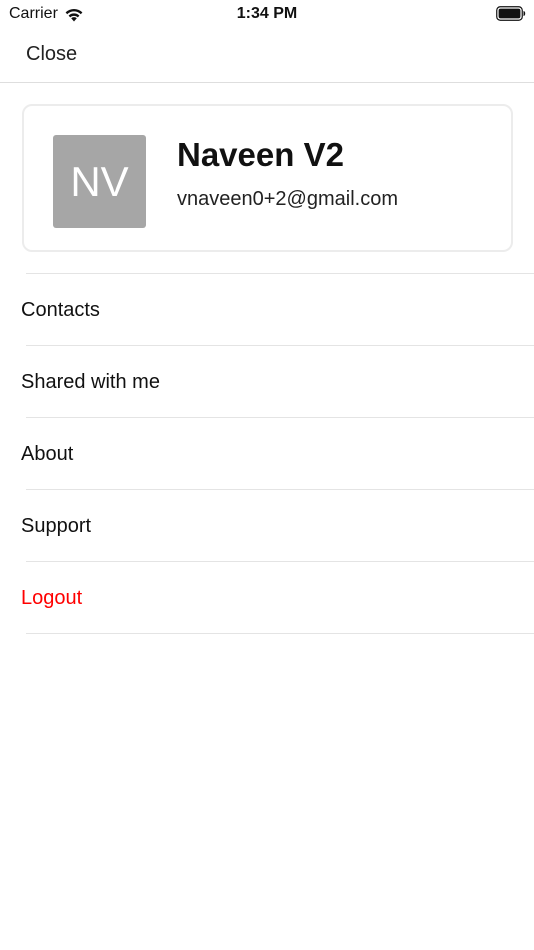 This screenshot has width=534, height=950. Describe the element at coordinates (267, 310) in the screenshot. I see `menu-item-contacts: Contacts` at that location.